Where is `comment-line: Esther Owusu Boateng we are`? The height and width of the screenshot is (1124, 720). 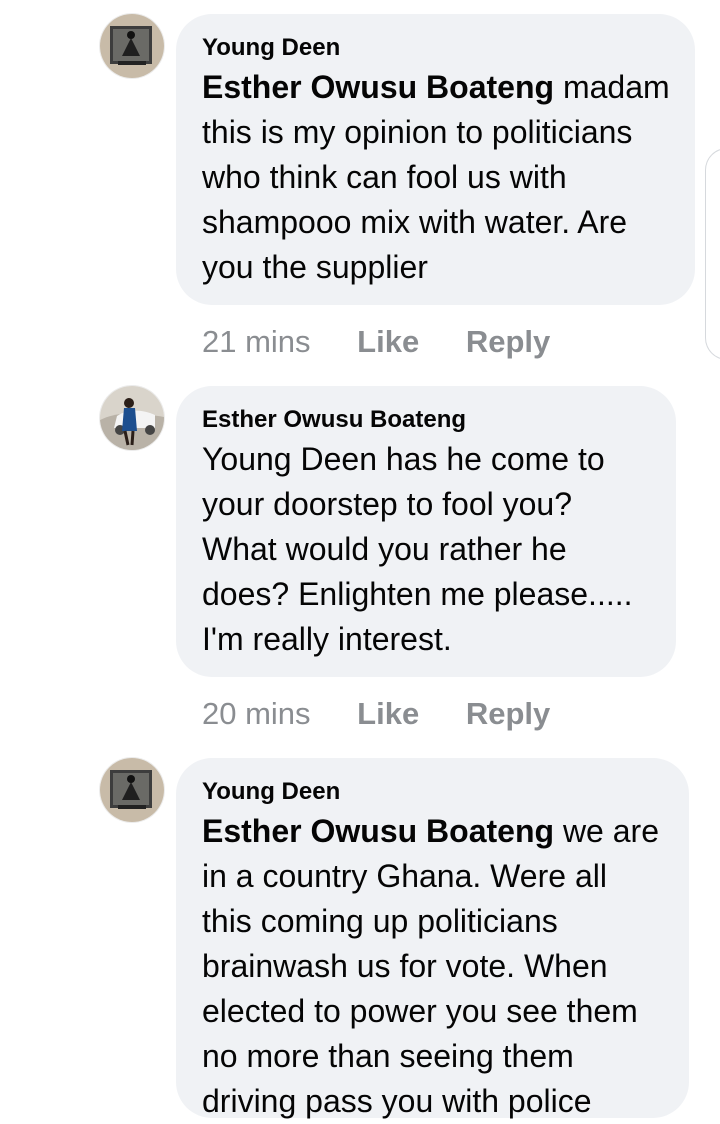 comment-line: Esther Owusu Boateng we are is located at coordinates (431, 831).